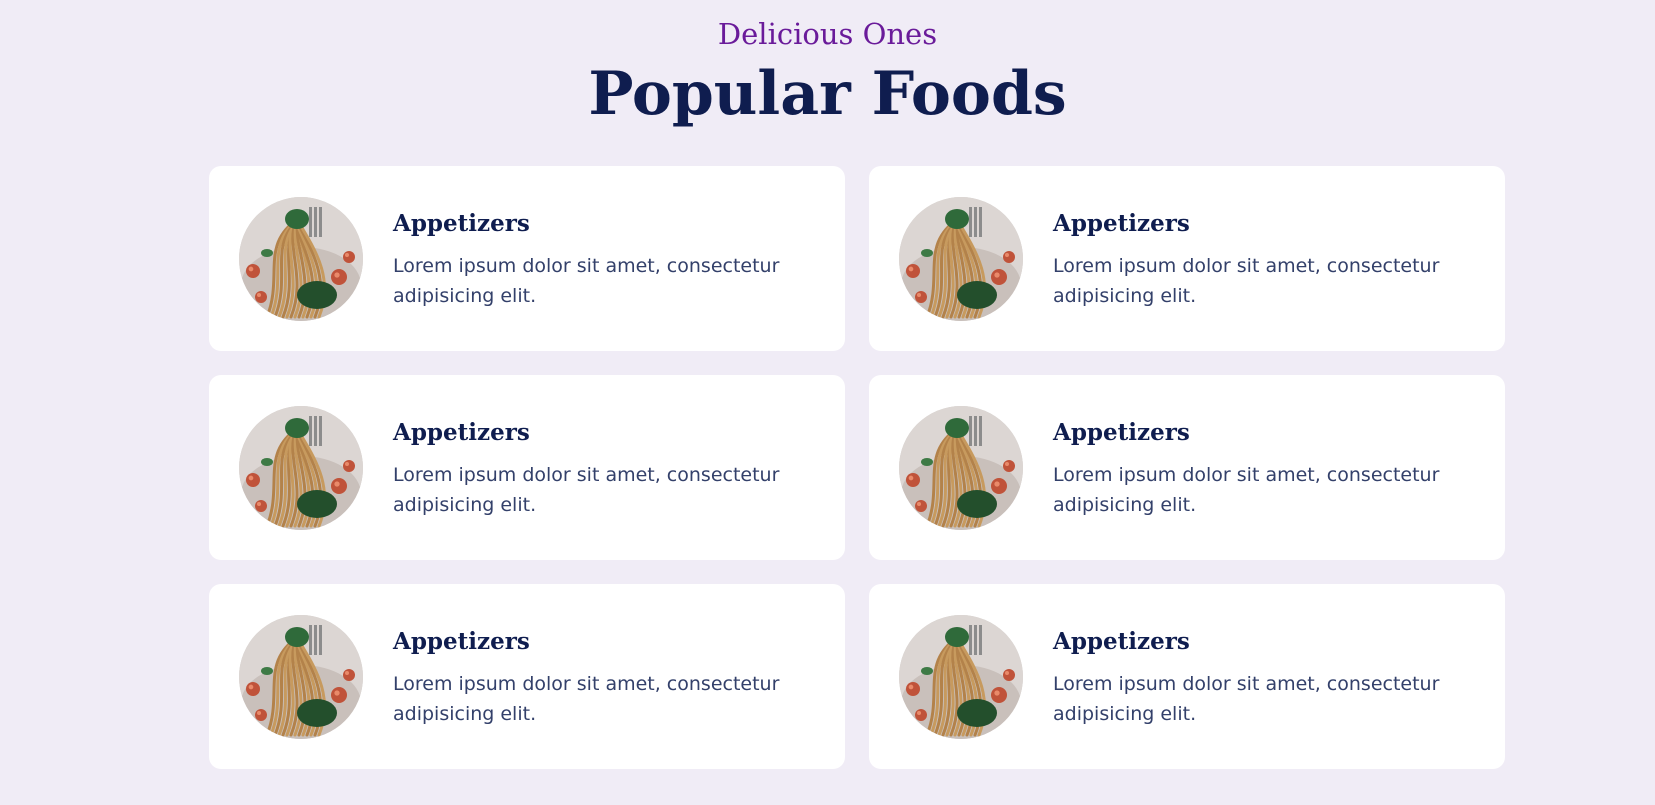  What do you see at coordinates (827, 94) in the screenshot?
I see `section-title: Popular Foods` at bounding box center [827, 94].